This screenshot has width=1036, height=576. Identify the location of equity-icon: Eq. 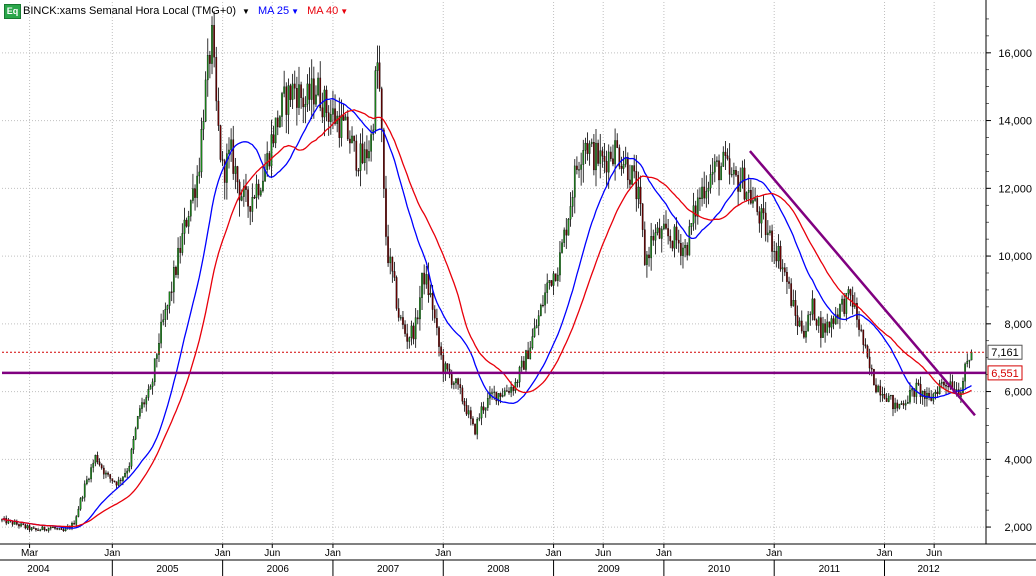
(12, 11).